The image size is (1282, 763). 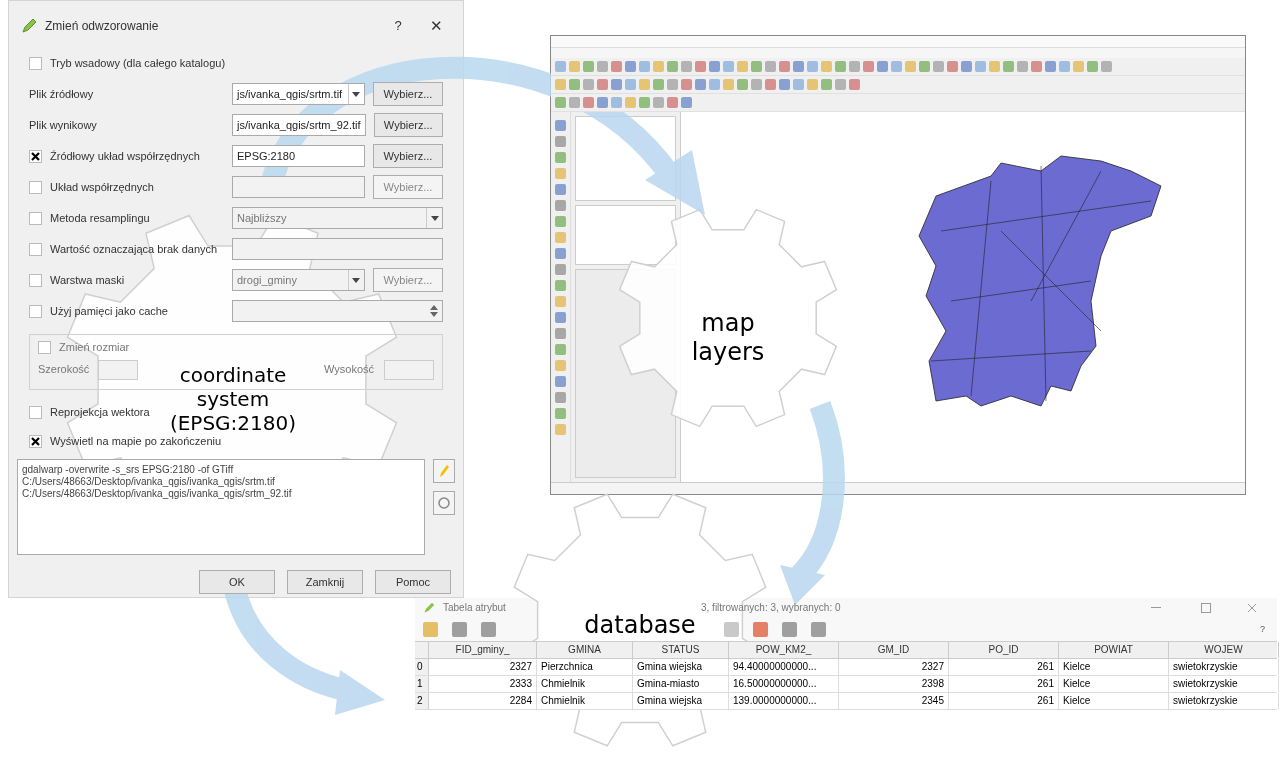 I want to click on dropdown: js/ivanka_qgis/srtm.tif, so click(x=298, y=94).